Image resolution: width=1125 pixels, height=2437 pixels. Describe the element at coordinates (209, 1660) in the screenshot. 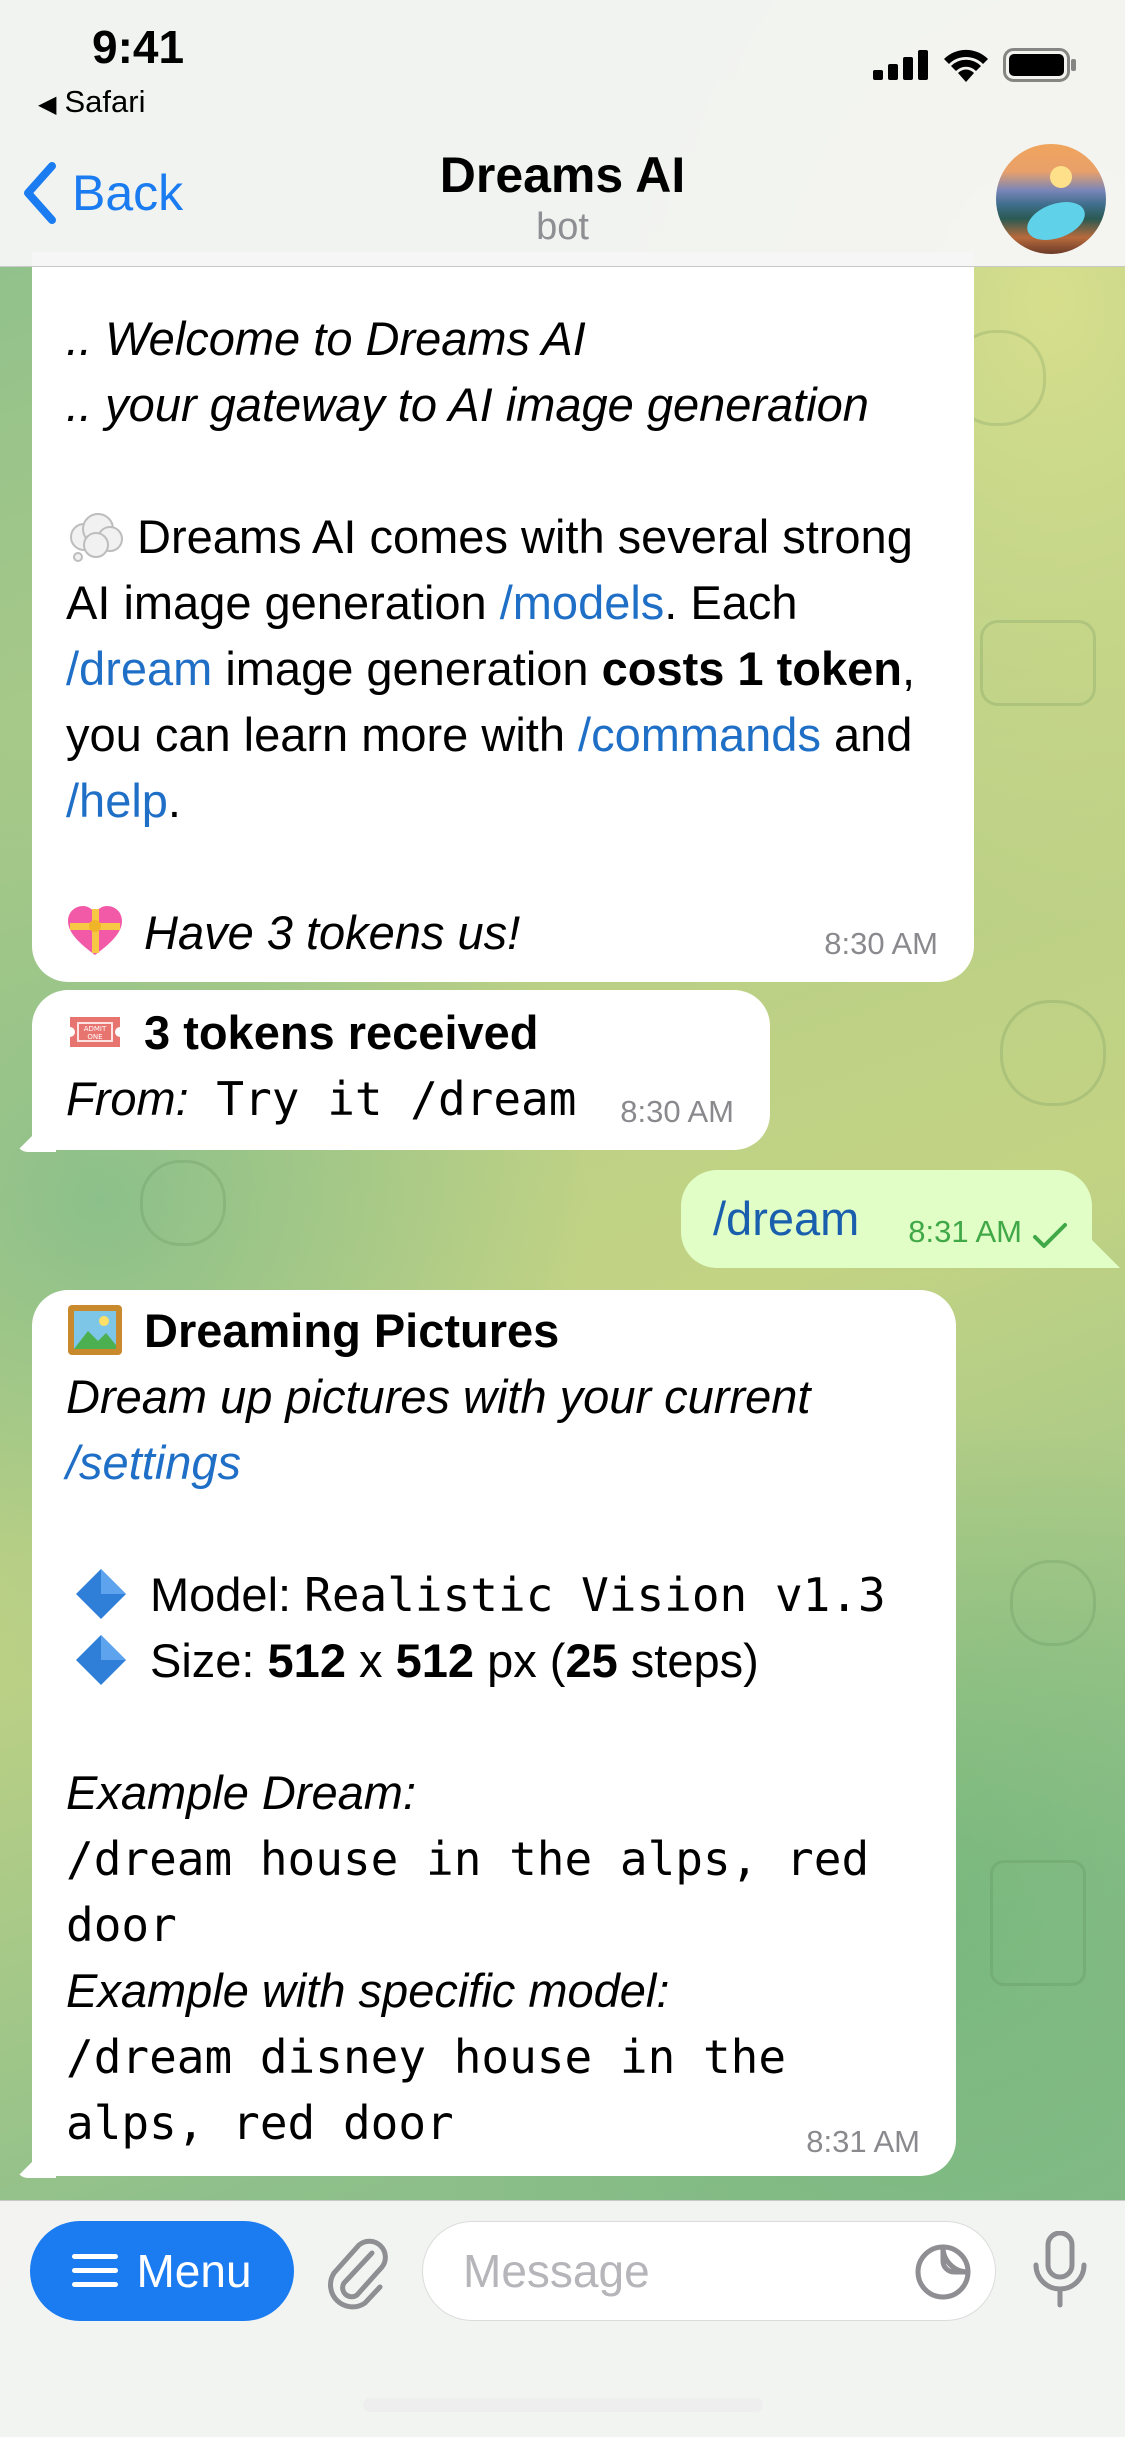

I see `size-label: Size:` at that location.